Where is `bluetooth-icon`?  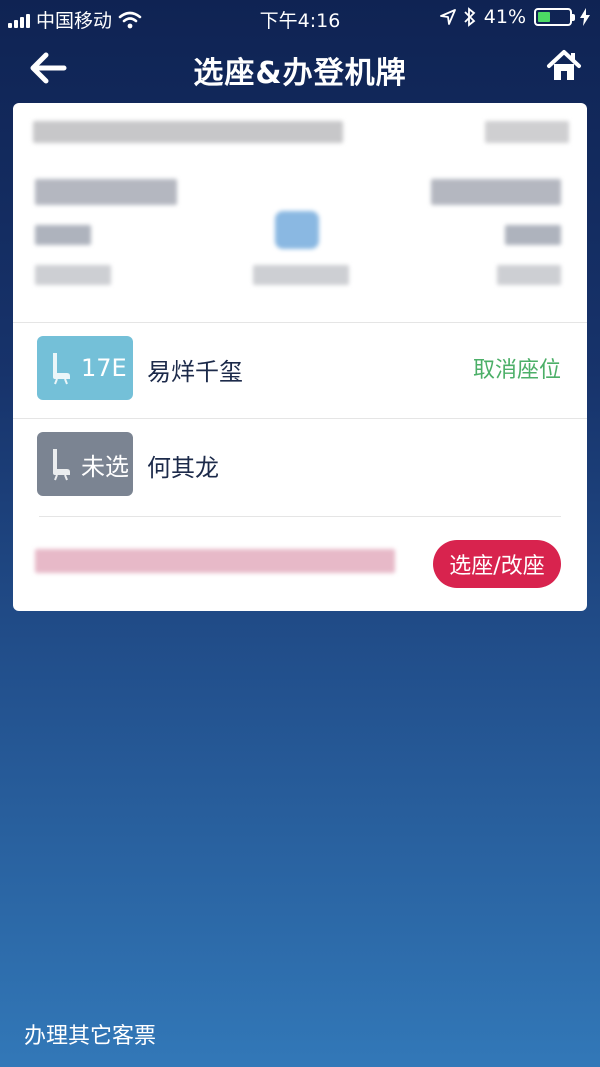
bluetooth-icon is located at coordinates (470, 17).